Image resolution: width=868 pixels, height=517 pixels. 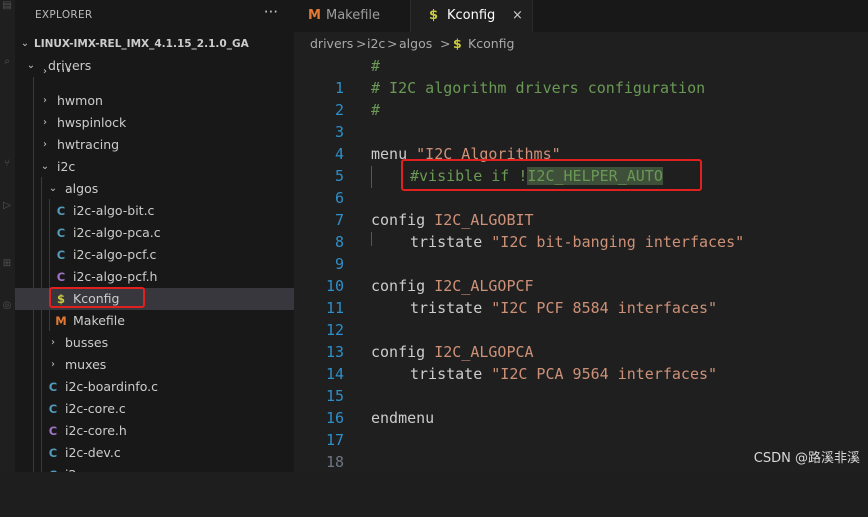 What do you see at coordinates (581, 76) in the screenshot?
I see `code-line: 1 #` at bounding box center [581, 76].